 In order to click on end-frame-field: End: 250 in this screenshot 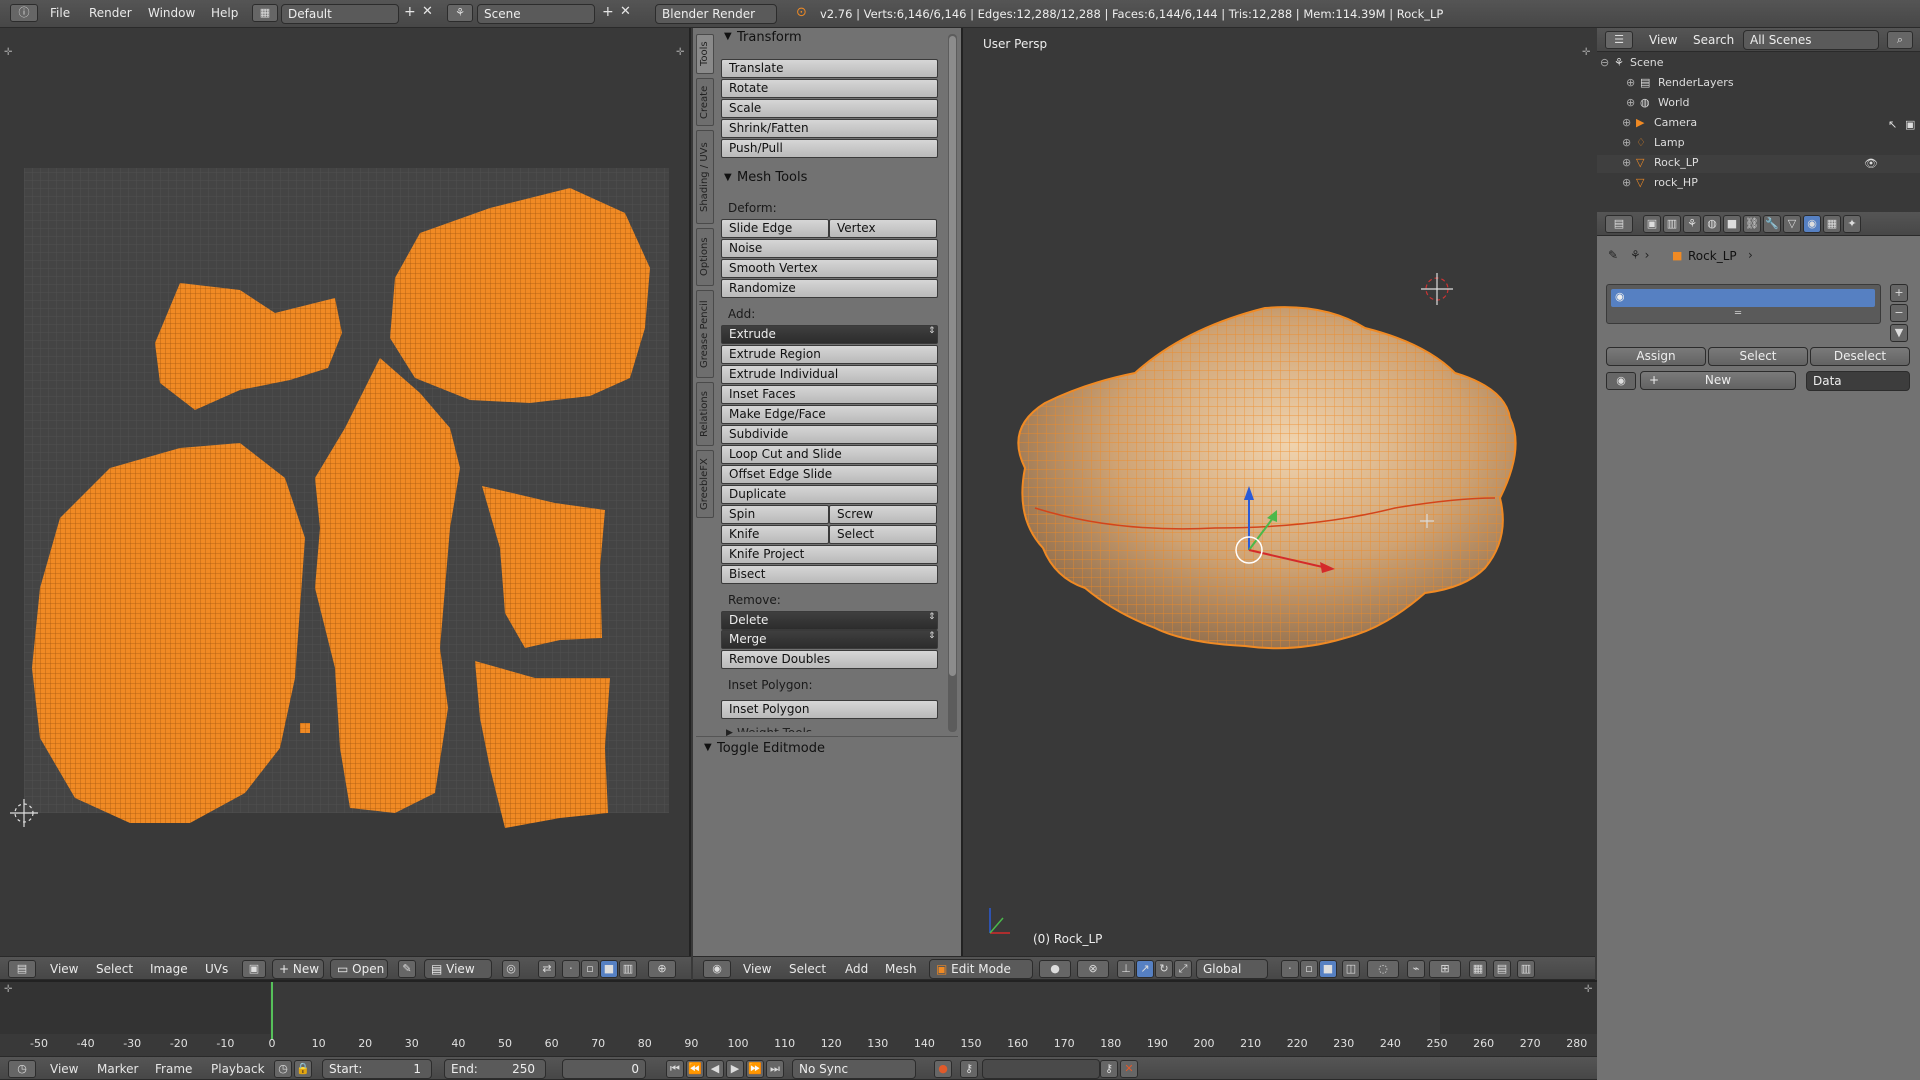, I will do `click(495, 1069)`.